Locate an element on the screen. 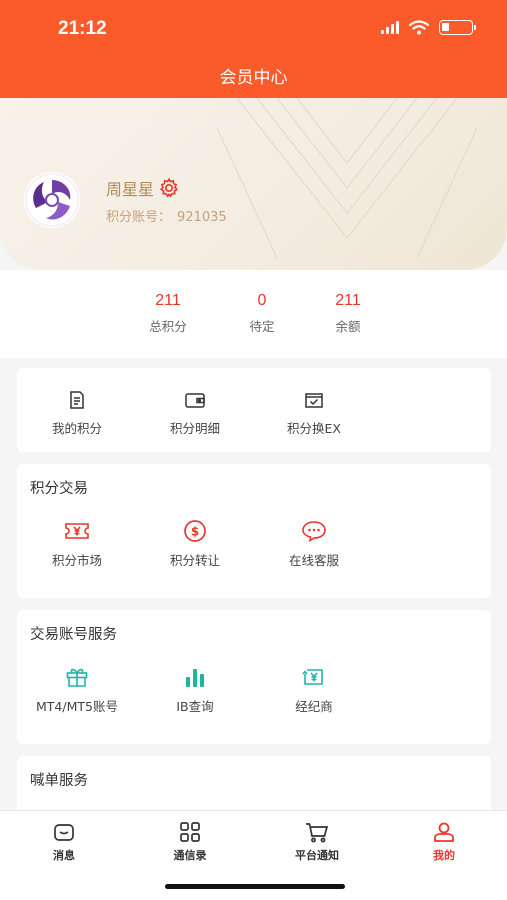 This screenshot has height=900, width=507. avatar is located at coordinates (52, 200).